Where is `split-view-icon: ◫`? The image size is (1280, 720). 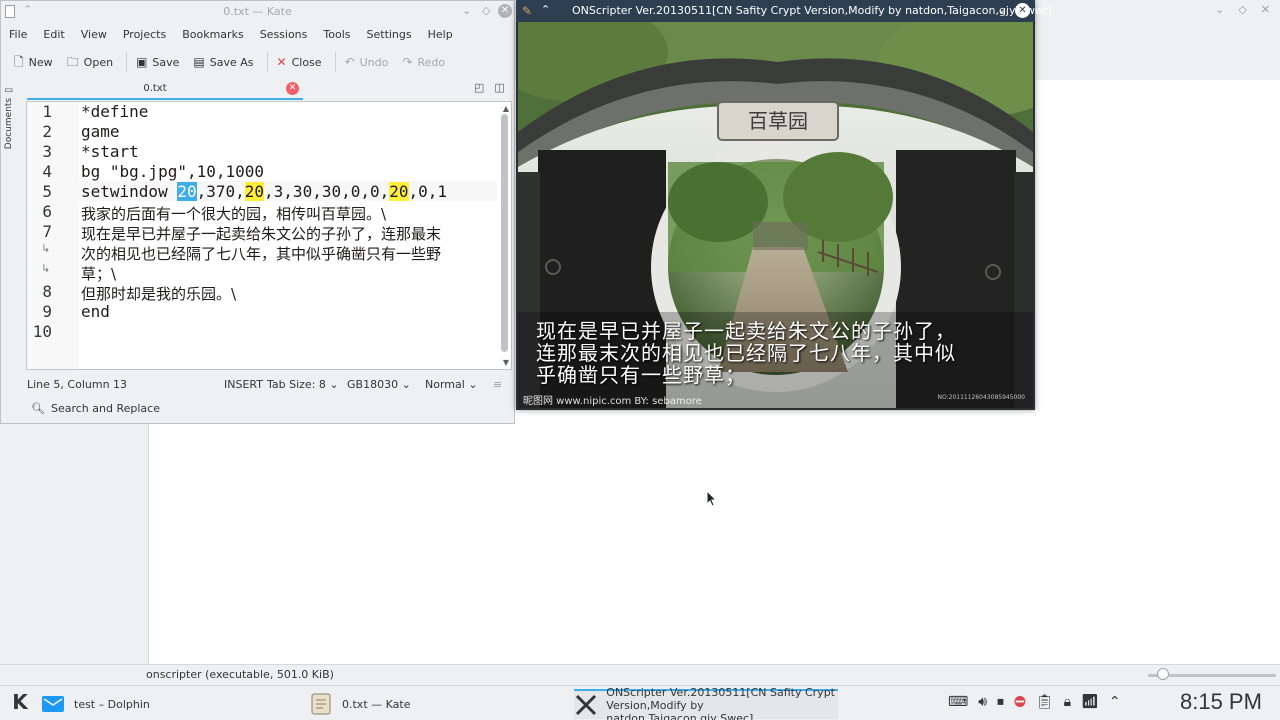 split-view-icon: ◫ is located at coordinates (499, 87).